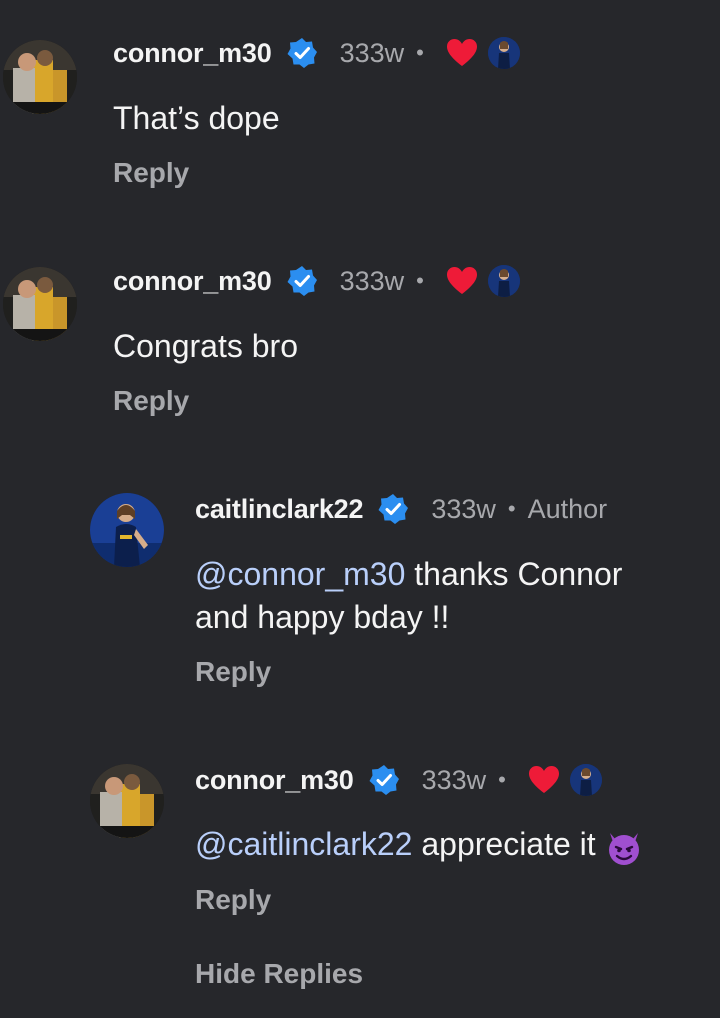 This screenshot has height=1018, width=720. What do you see at coordinates (567, 508) in the screenshot?
I see `author-label: Author` at bounding box center [567, 508].